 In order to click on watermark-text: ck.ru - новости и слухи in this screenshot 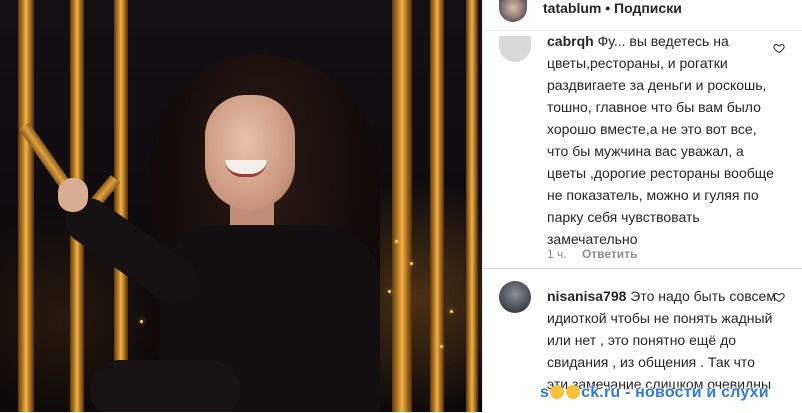, I will do `click(675, 392)`.